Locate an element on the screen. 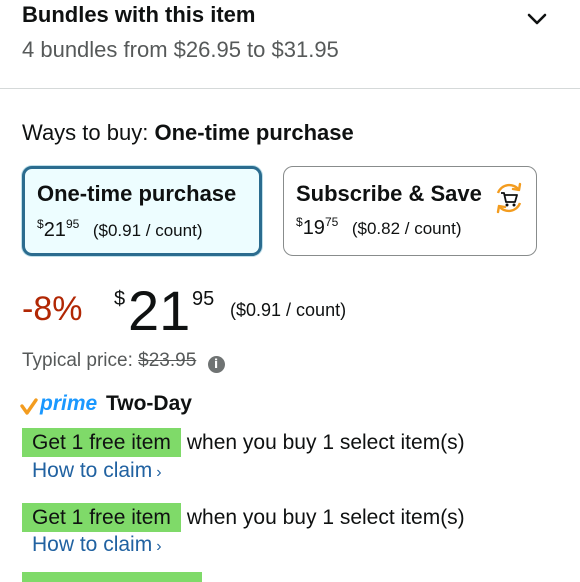  prime-check-icon is located at coordinates (29, 406).